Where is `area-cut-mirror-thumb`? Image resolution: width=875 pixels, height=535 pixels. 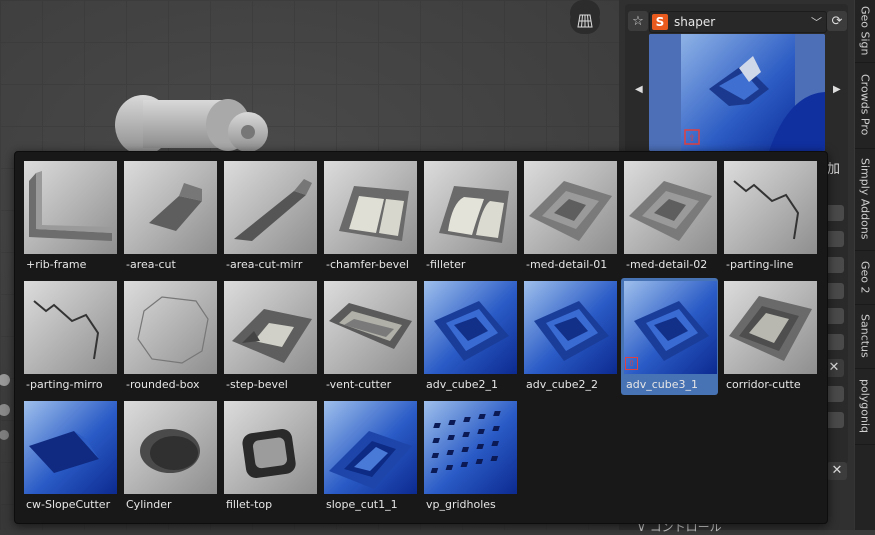
area-cut-mirror-thumb is located at coordinates (270, 207).